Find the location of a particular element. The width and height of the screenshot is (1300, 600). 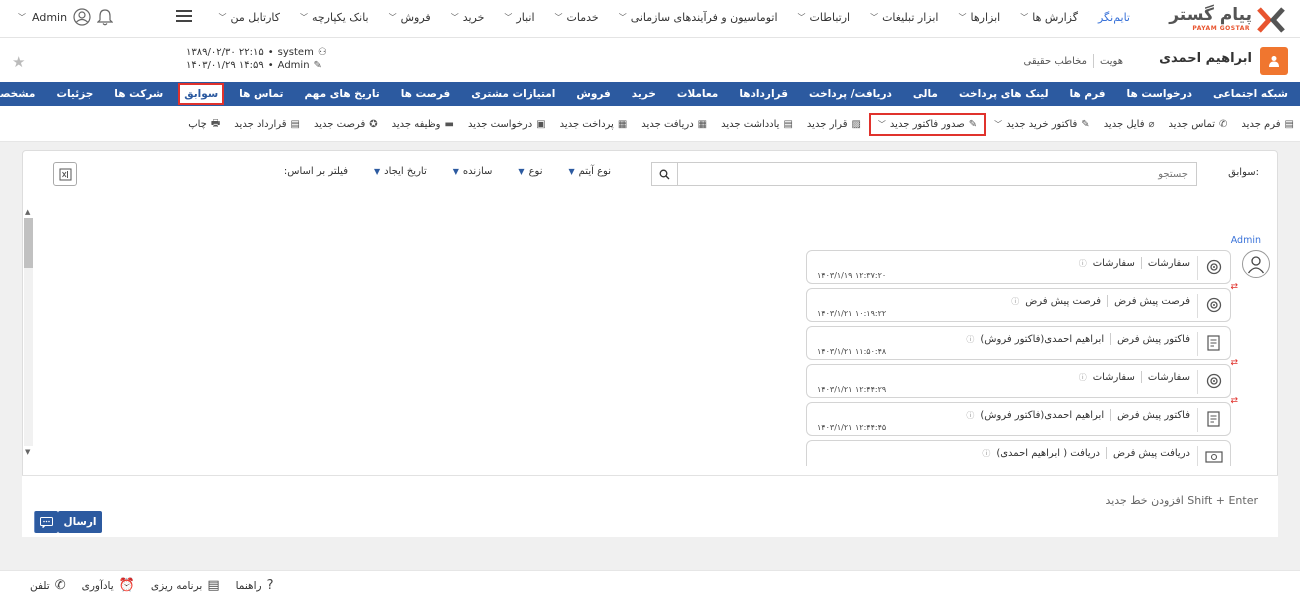

nav-item-8: ابزار تبلیغات ﹀ is located at coordinates (904, 17).